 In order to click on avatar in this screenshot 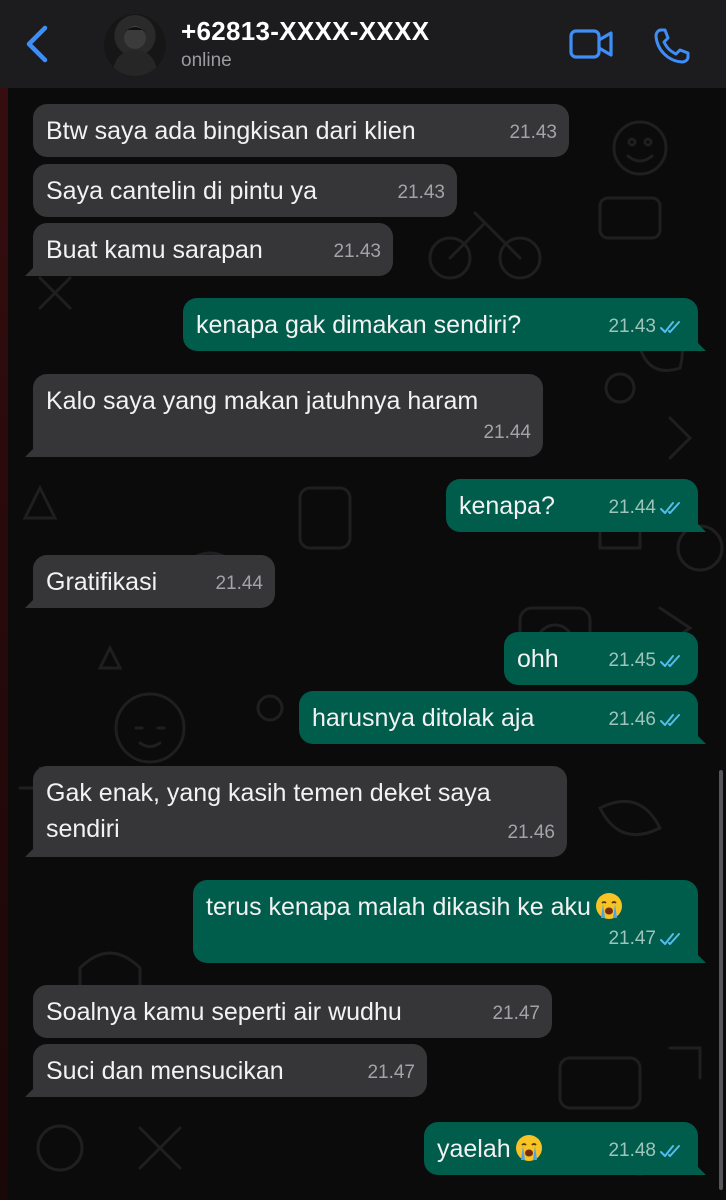, I will do `click(135, 45)`.